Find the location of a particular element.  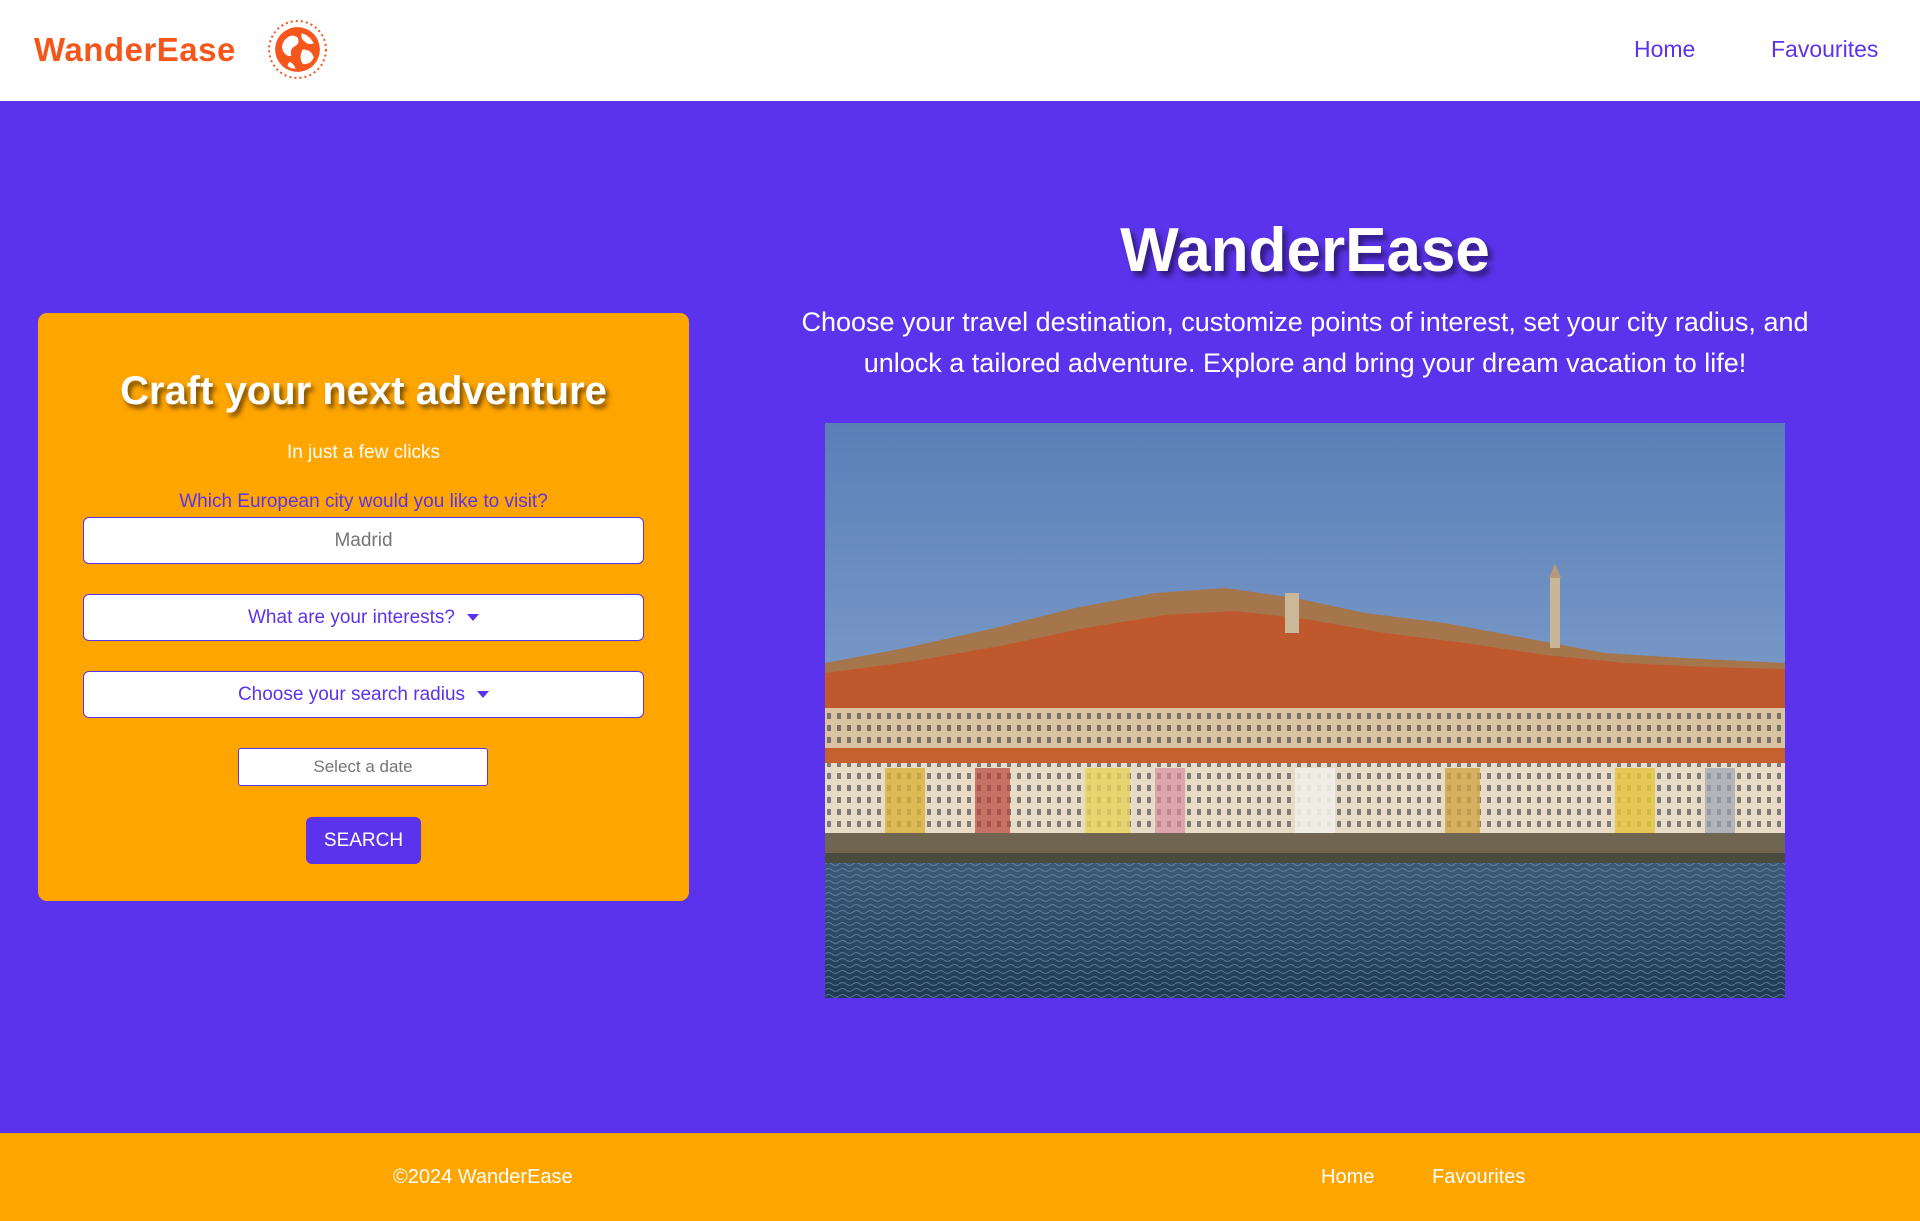

radius-dropdown: Choose your search radius is located at coordinates (363, 694).